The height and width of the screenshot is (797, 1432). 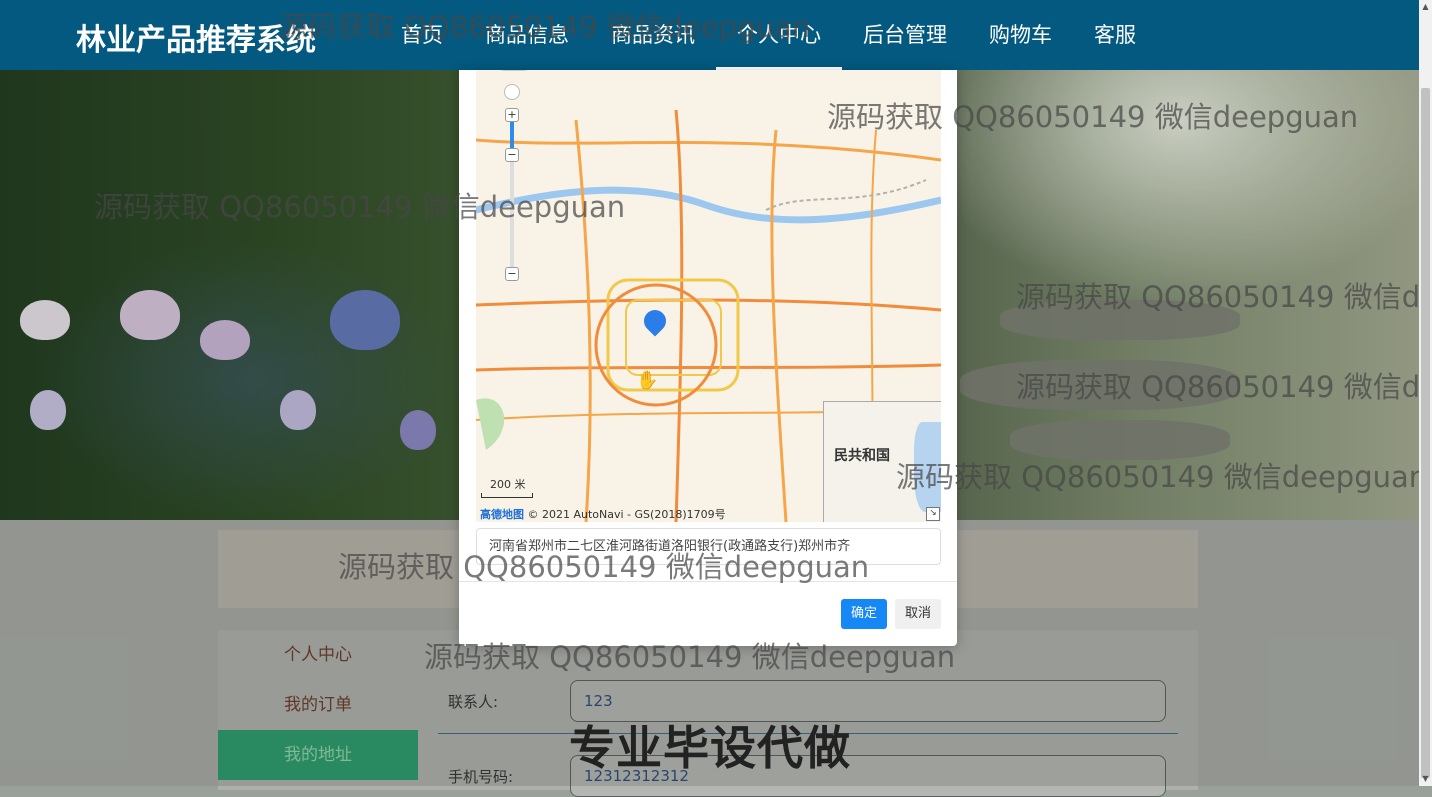 What do you see at coordinates (933, 514) in the screenshot?
I see `collapse-arrow-icon: ↘` at bounding box center [933, 514].